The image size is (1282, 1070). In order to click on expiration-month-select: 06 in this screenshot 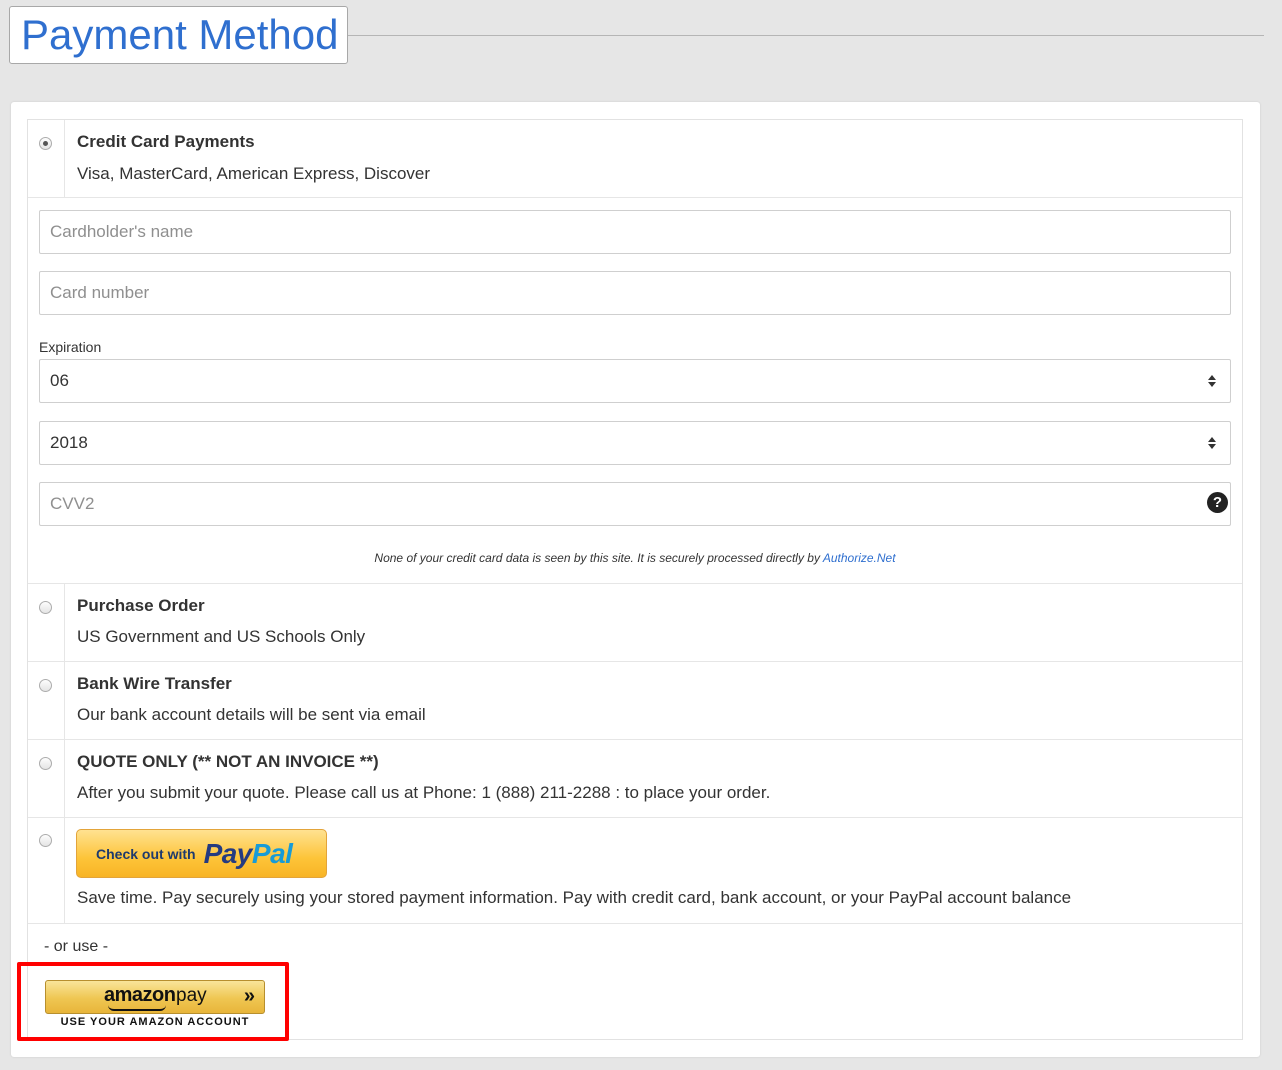, I will do `click(635, 381)`.